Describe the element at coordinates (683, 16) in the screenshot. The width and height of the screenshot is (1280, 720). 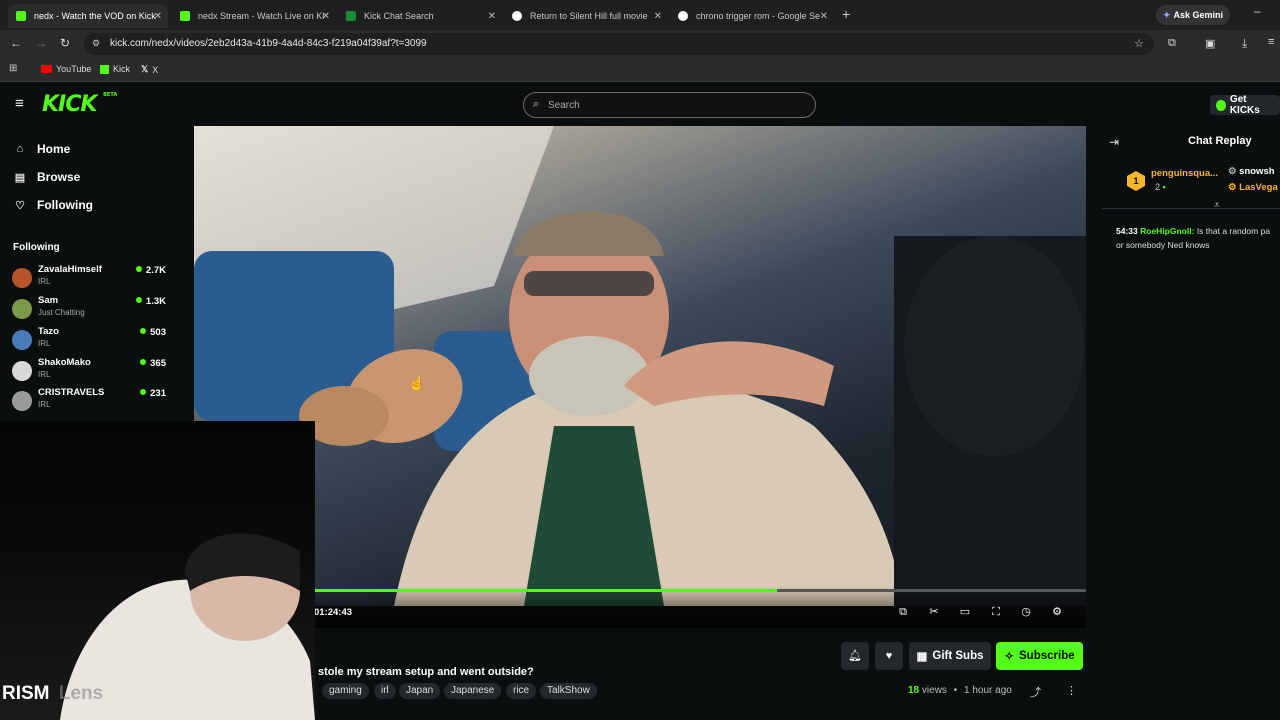
I see `google-favicon-icon` at that location.